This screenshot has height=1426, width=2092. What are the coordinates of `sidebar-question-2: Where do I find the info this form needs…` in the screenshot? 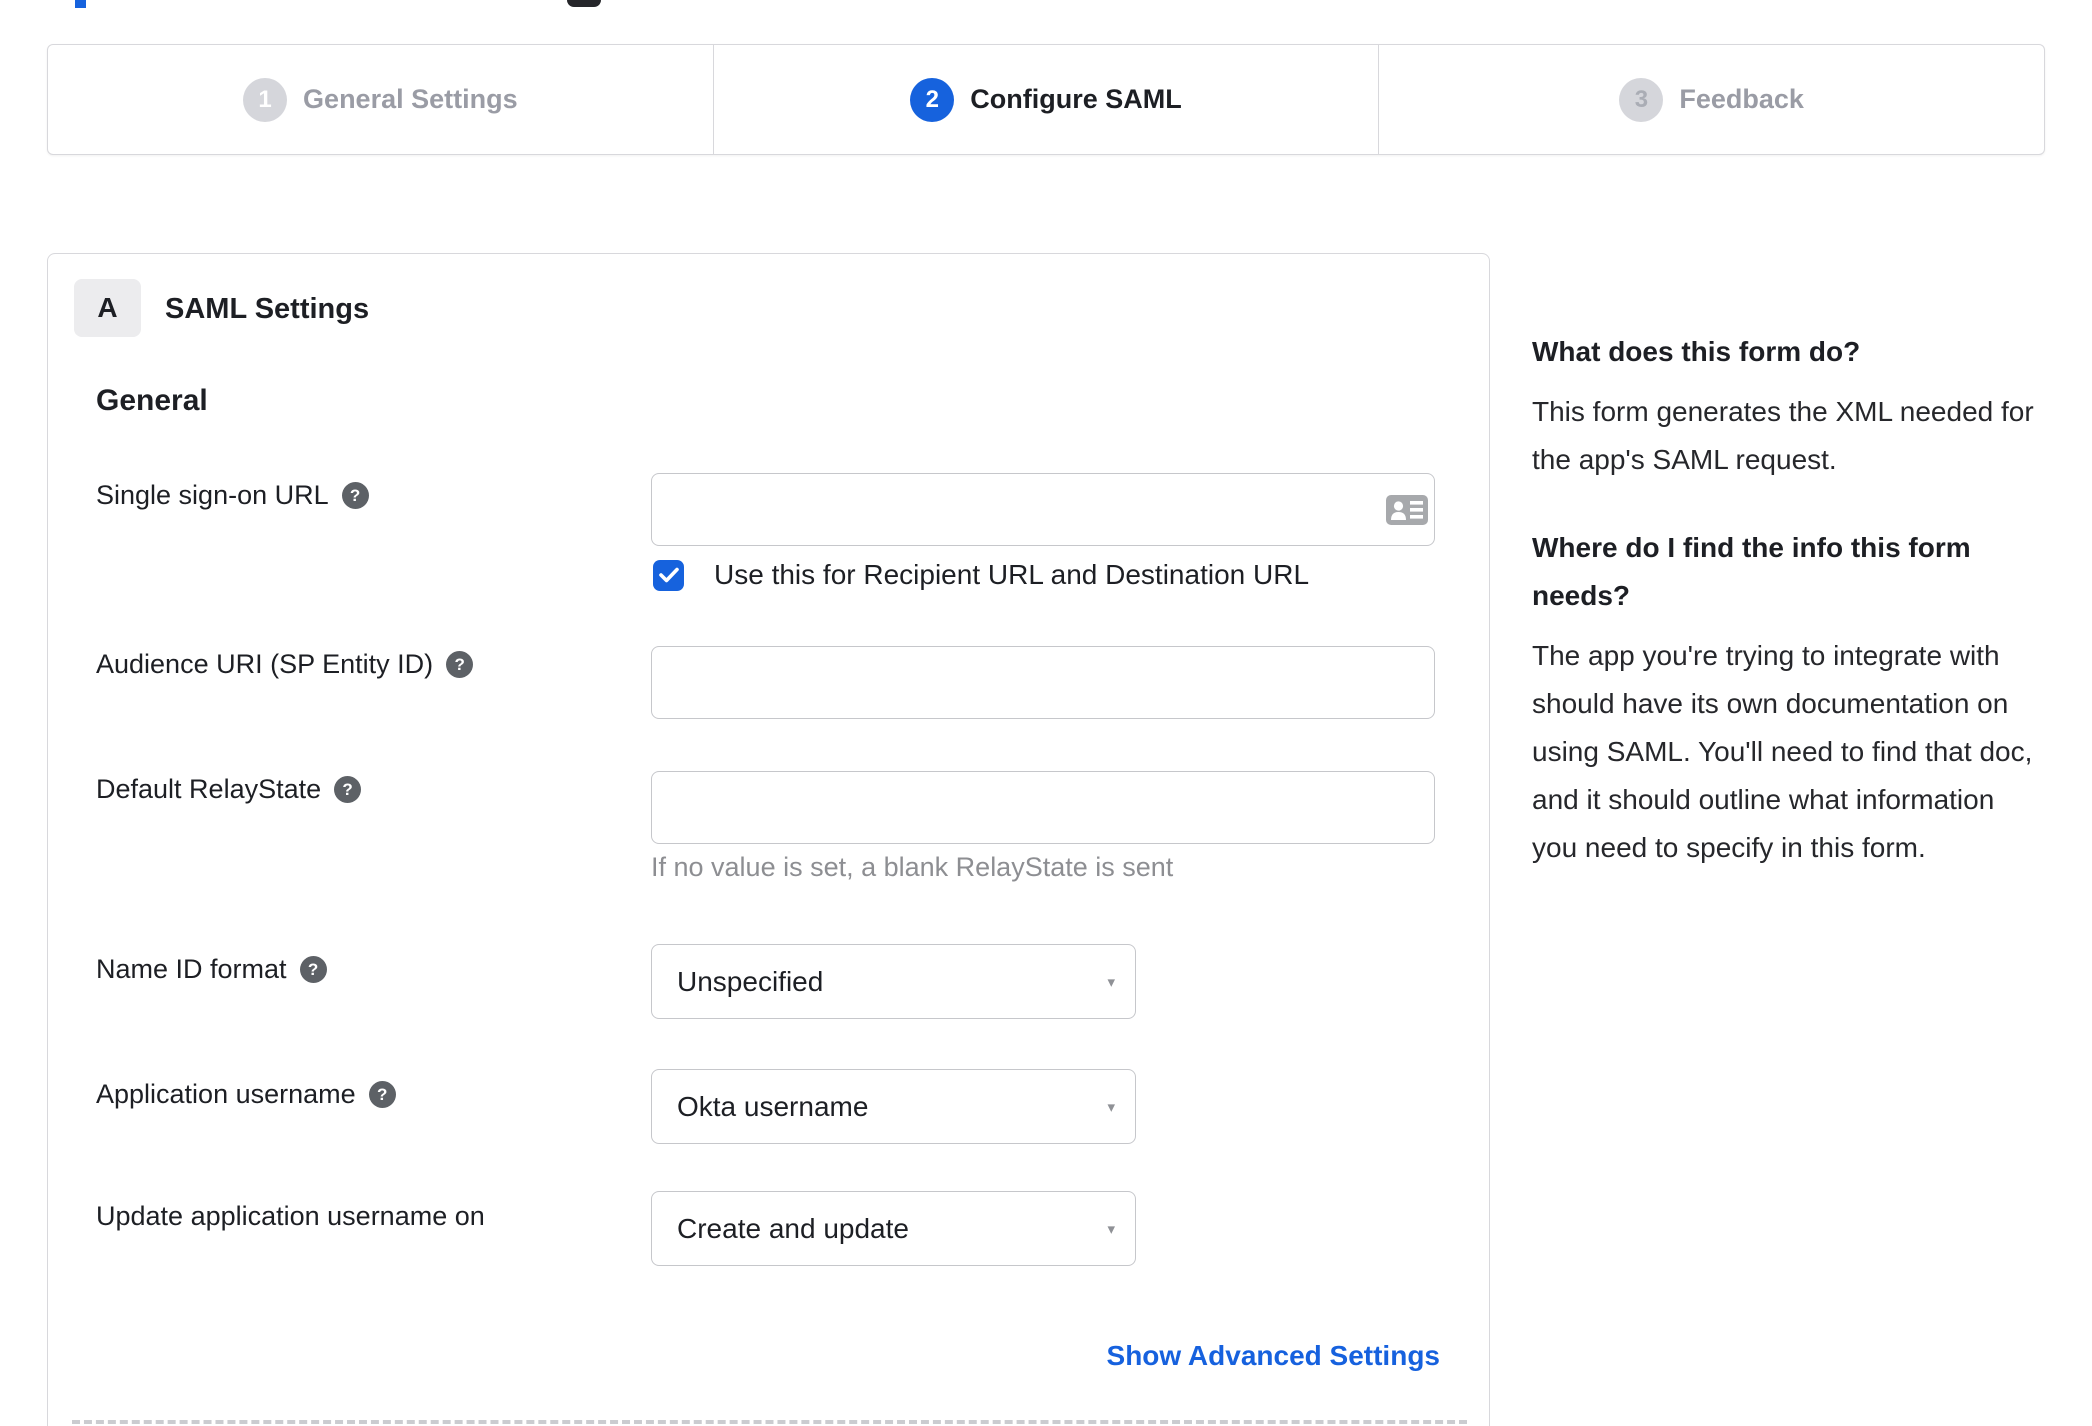 It's located at (1751, 571).